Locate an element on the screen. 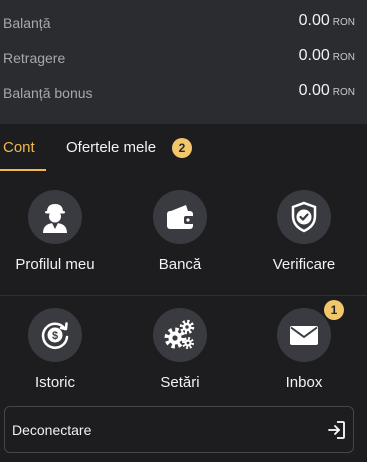 The image size is (367, 462). user-icon is located at coordinates (55, 218).